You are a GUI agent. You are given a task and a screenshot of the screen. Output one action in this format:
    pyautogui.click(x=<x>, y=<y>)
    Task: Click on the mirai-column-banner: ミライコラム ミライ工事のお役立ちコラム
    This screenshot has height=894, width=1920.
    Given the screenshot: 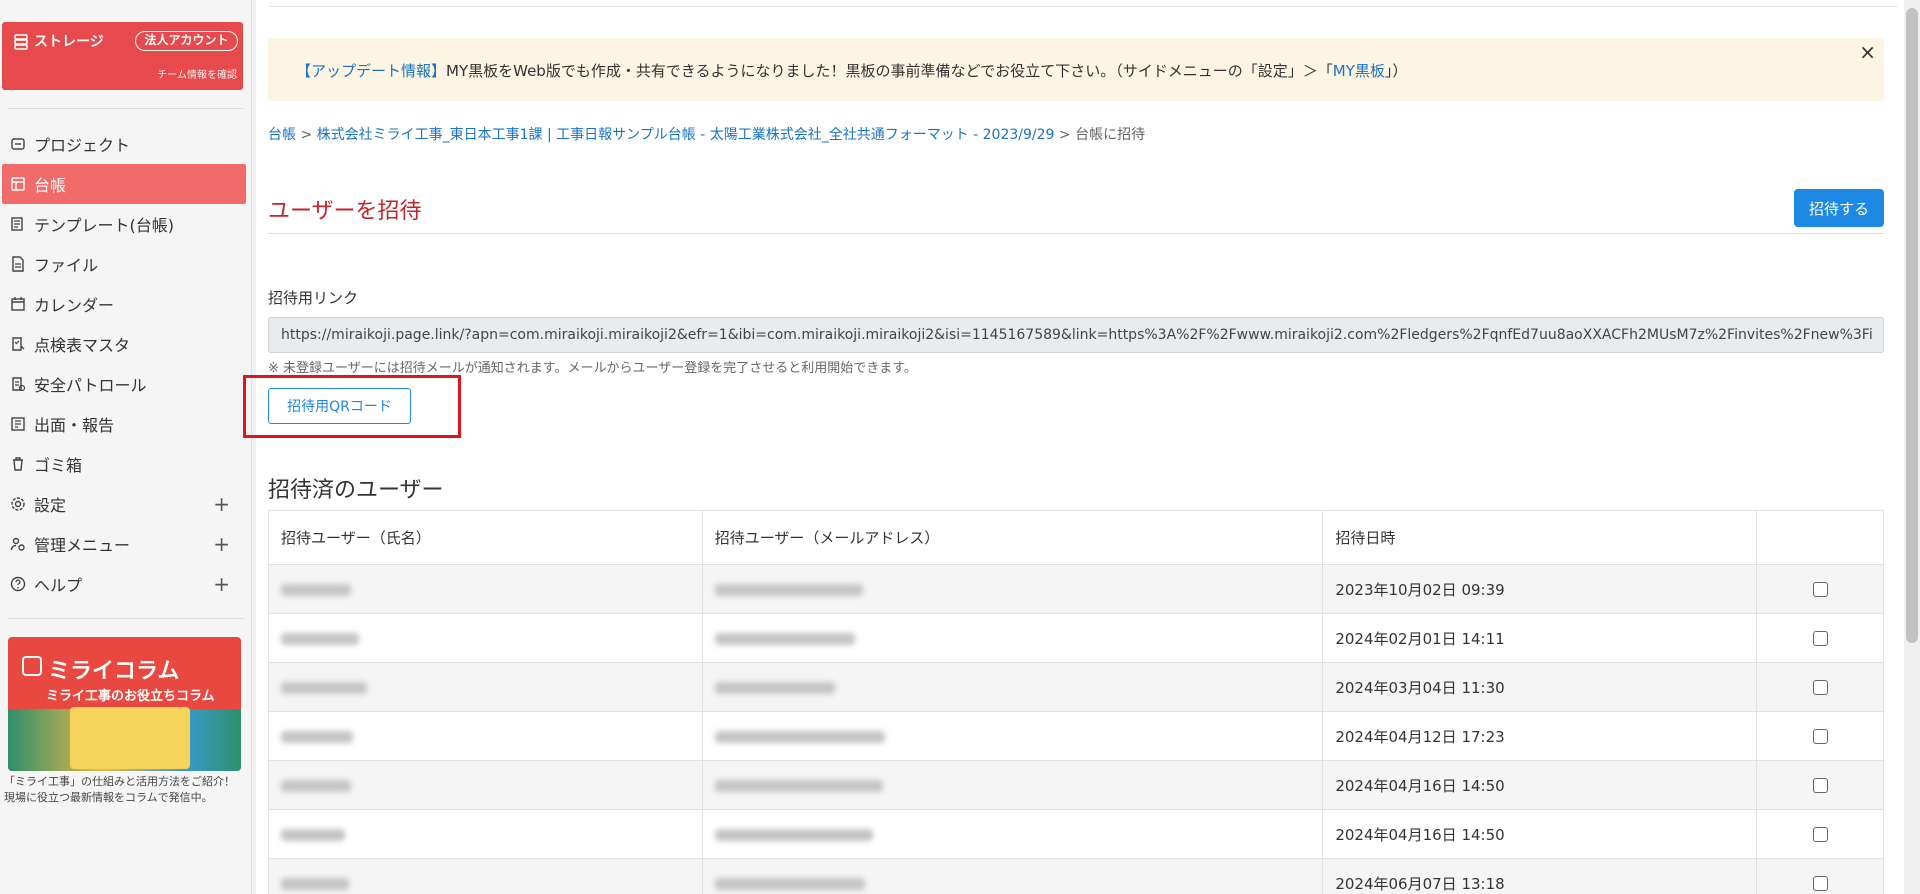 What is the action you would take?
    pyautogui.click(x=124, y=704)
    